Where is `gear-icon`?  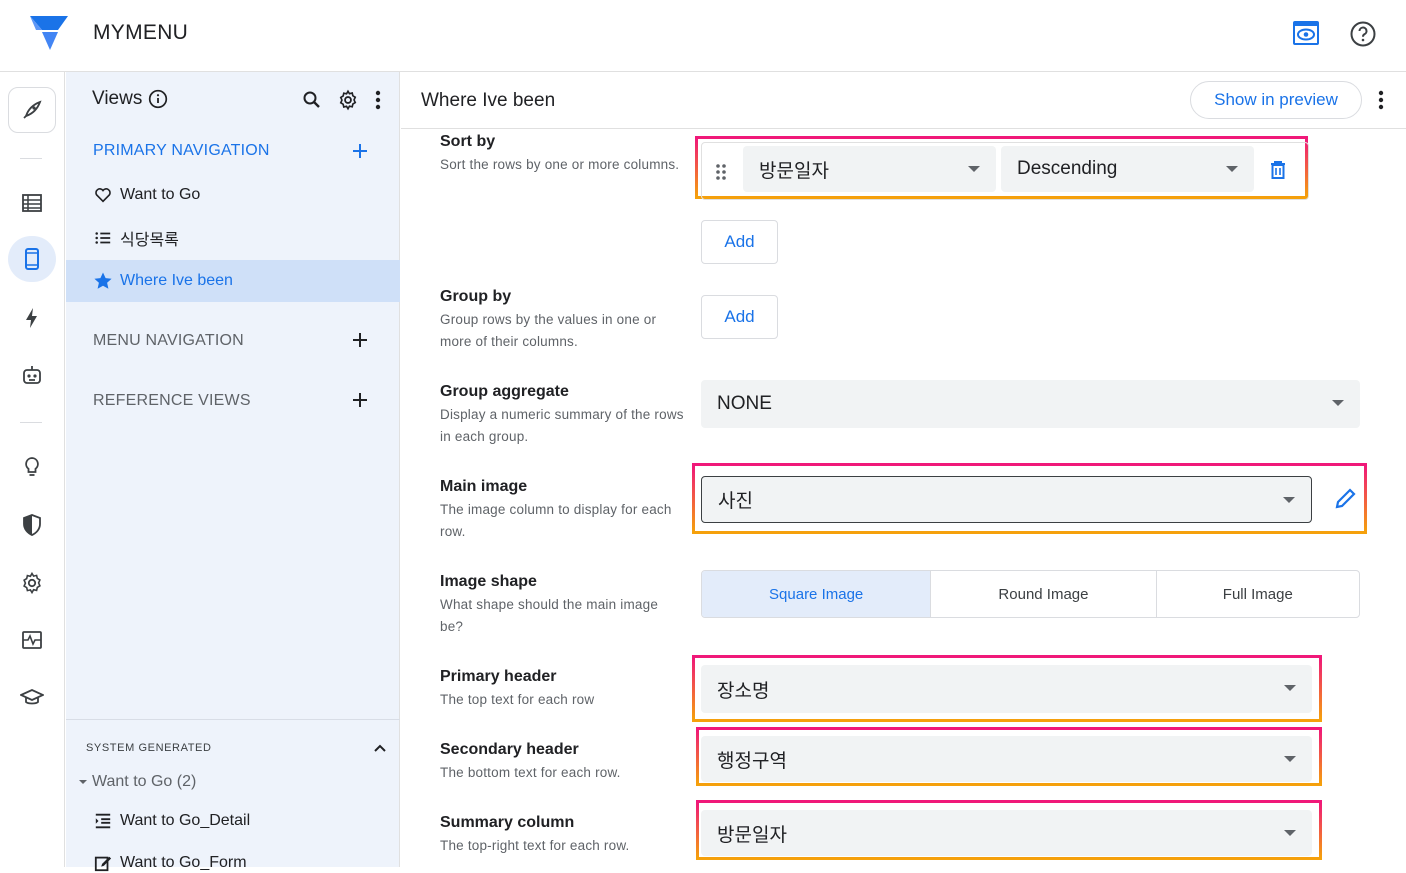
gear-icon is located at coordinates (32, 583).